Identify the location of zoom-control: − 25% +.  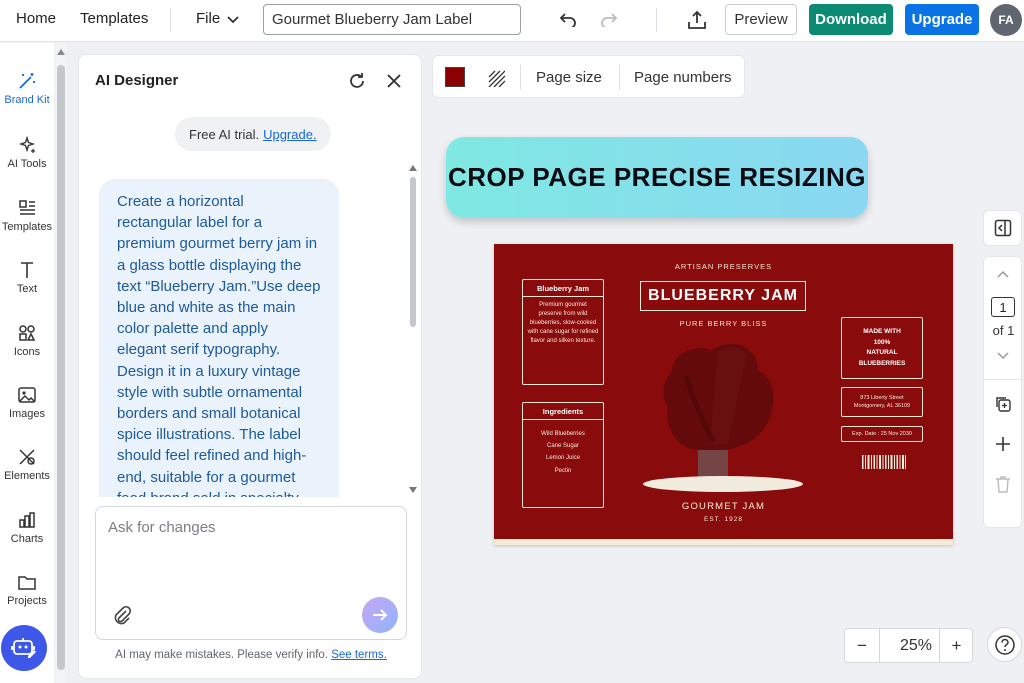
(908, 645).